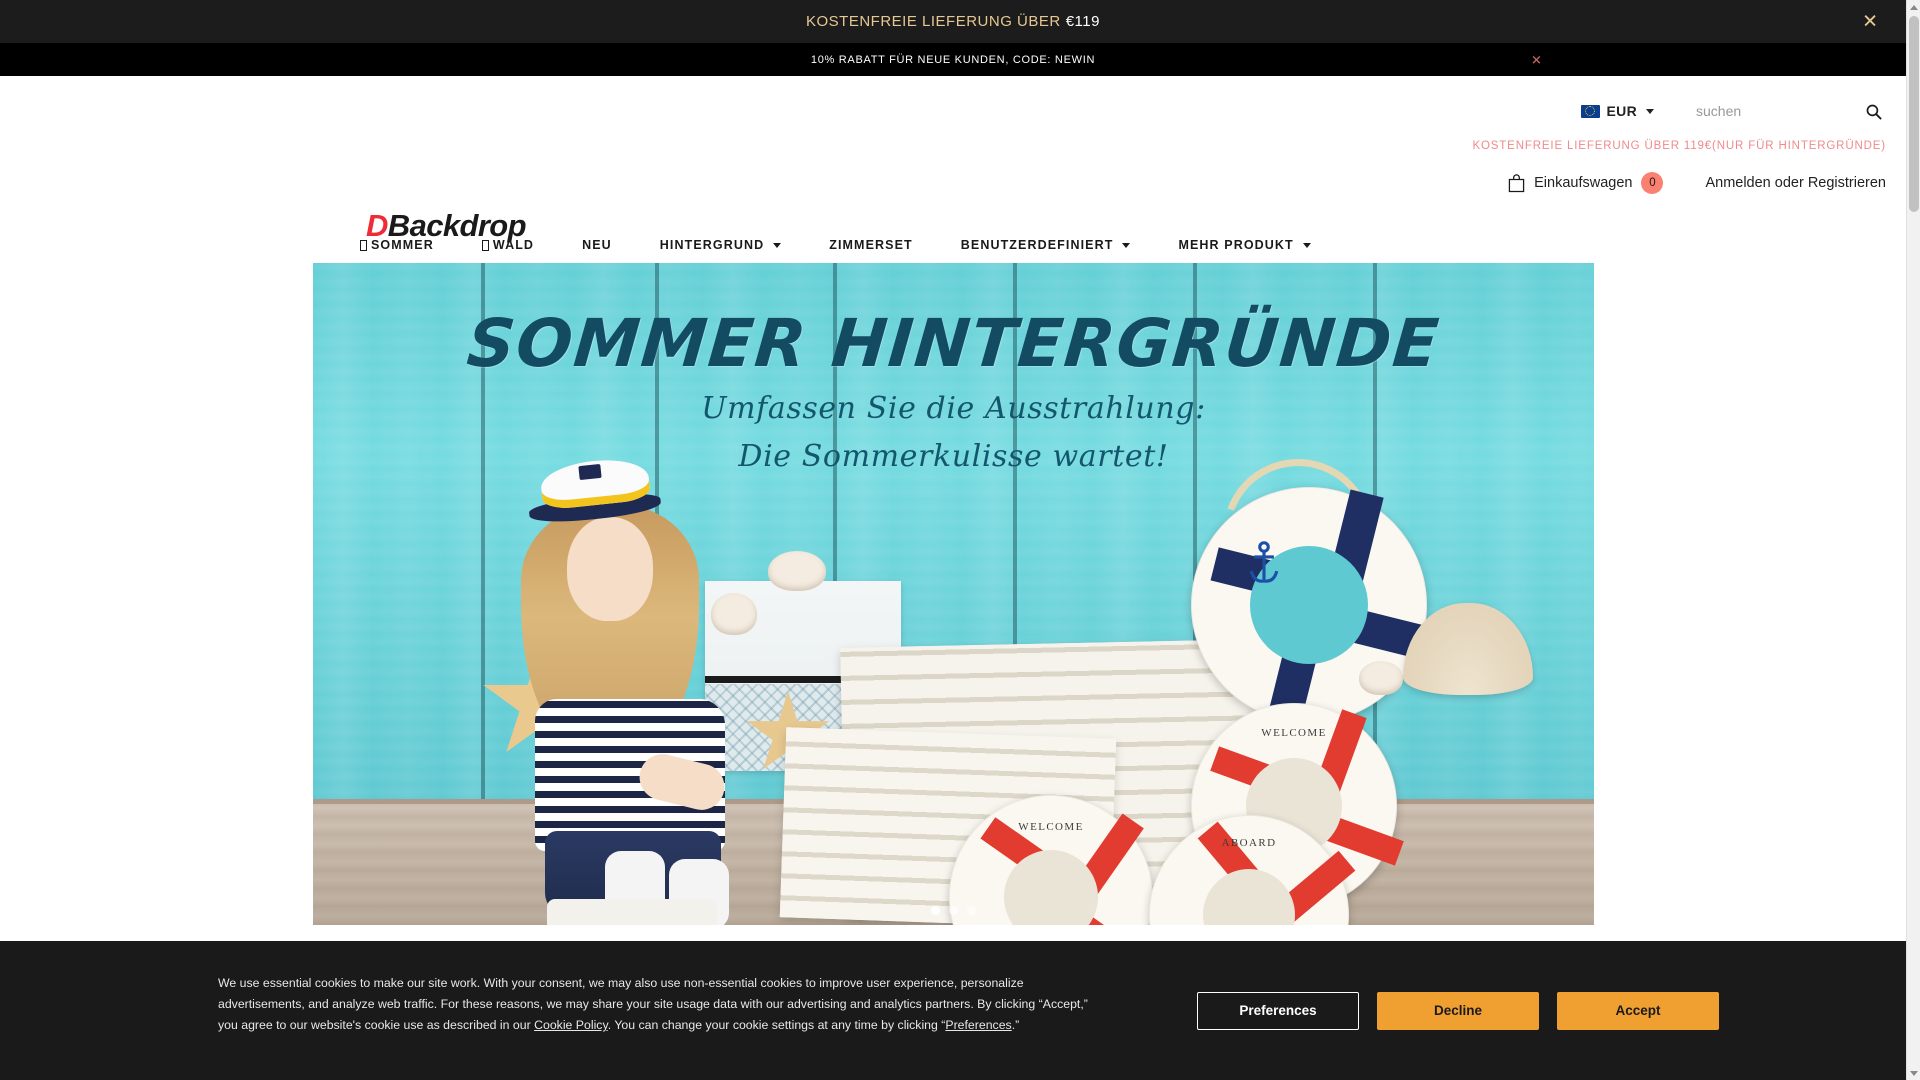 This screenshot has height=1080, width=1920. I want to click on shopping-bag-icon, so click(1516, 183).